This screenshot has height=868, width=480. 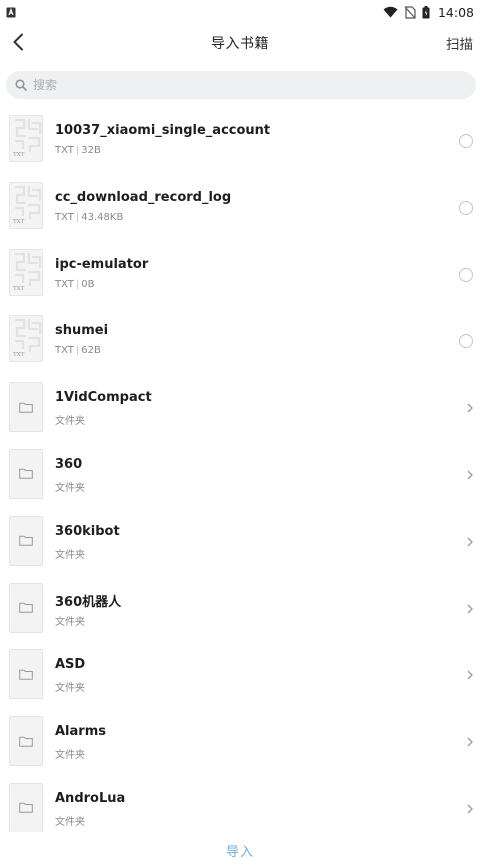 I want to click on scan-button: 扫描, so click(x=459, y=43).